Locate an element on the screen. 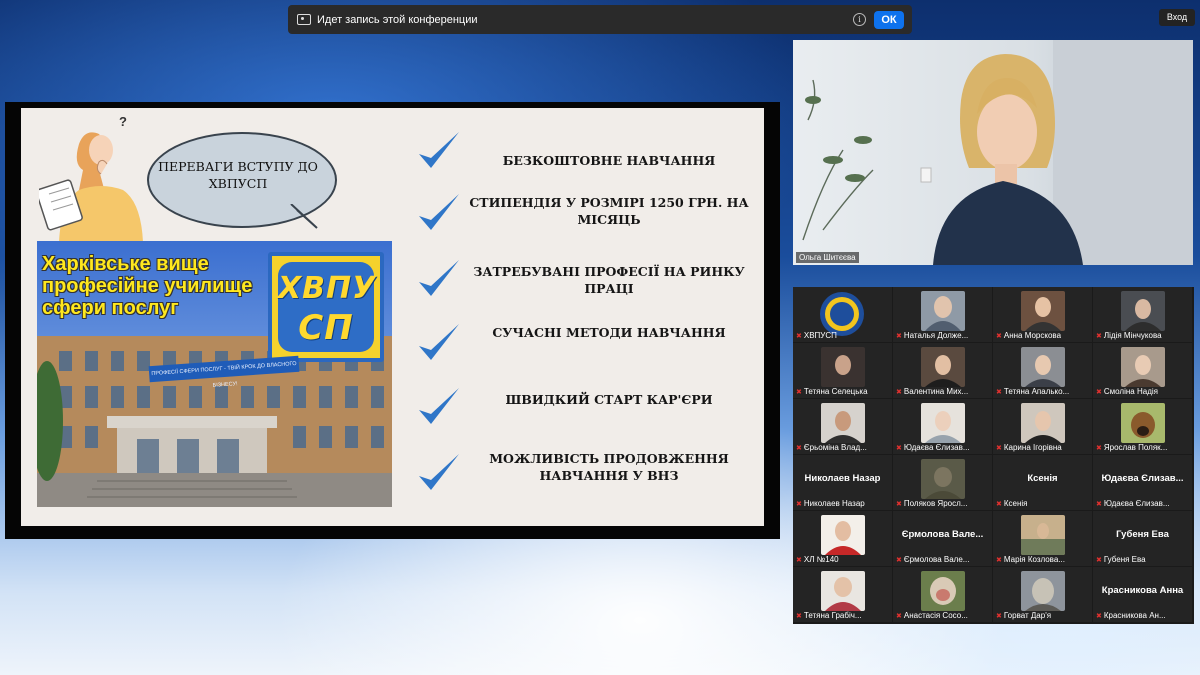  participant-name: ХЛ №140 is located at coordinates (821, 559).